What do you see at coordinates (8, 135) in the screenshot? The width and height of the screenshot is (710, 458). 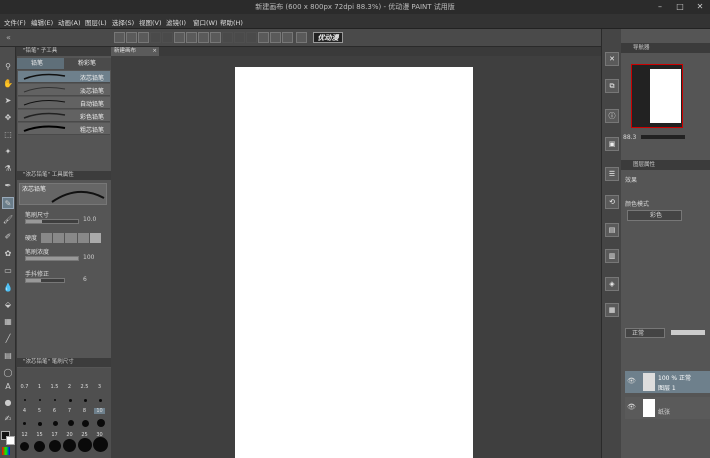 I see `selection-tool-icon: ⬚` at bounding box center [8, 135].